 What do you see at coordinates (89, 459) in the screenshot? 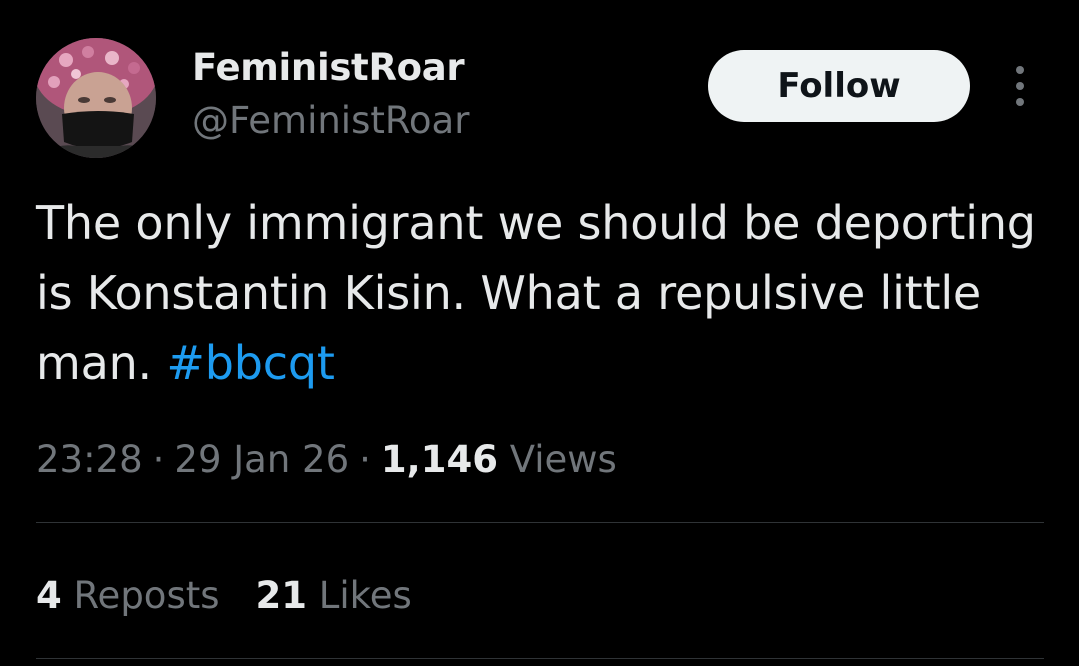
I see `tweet-time: 23:28` at bounding box center [89, 459].